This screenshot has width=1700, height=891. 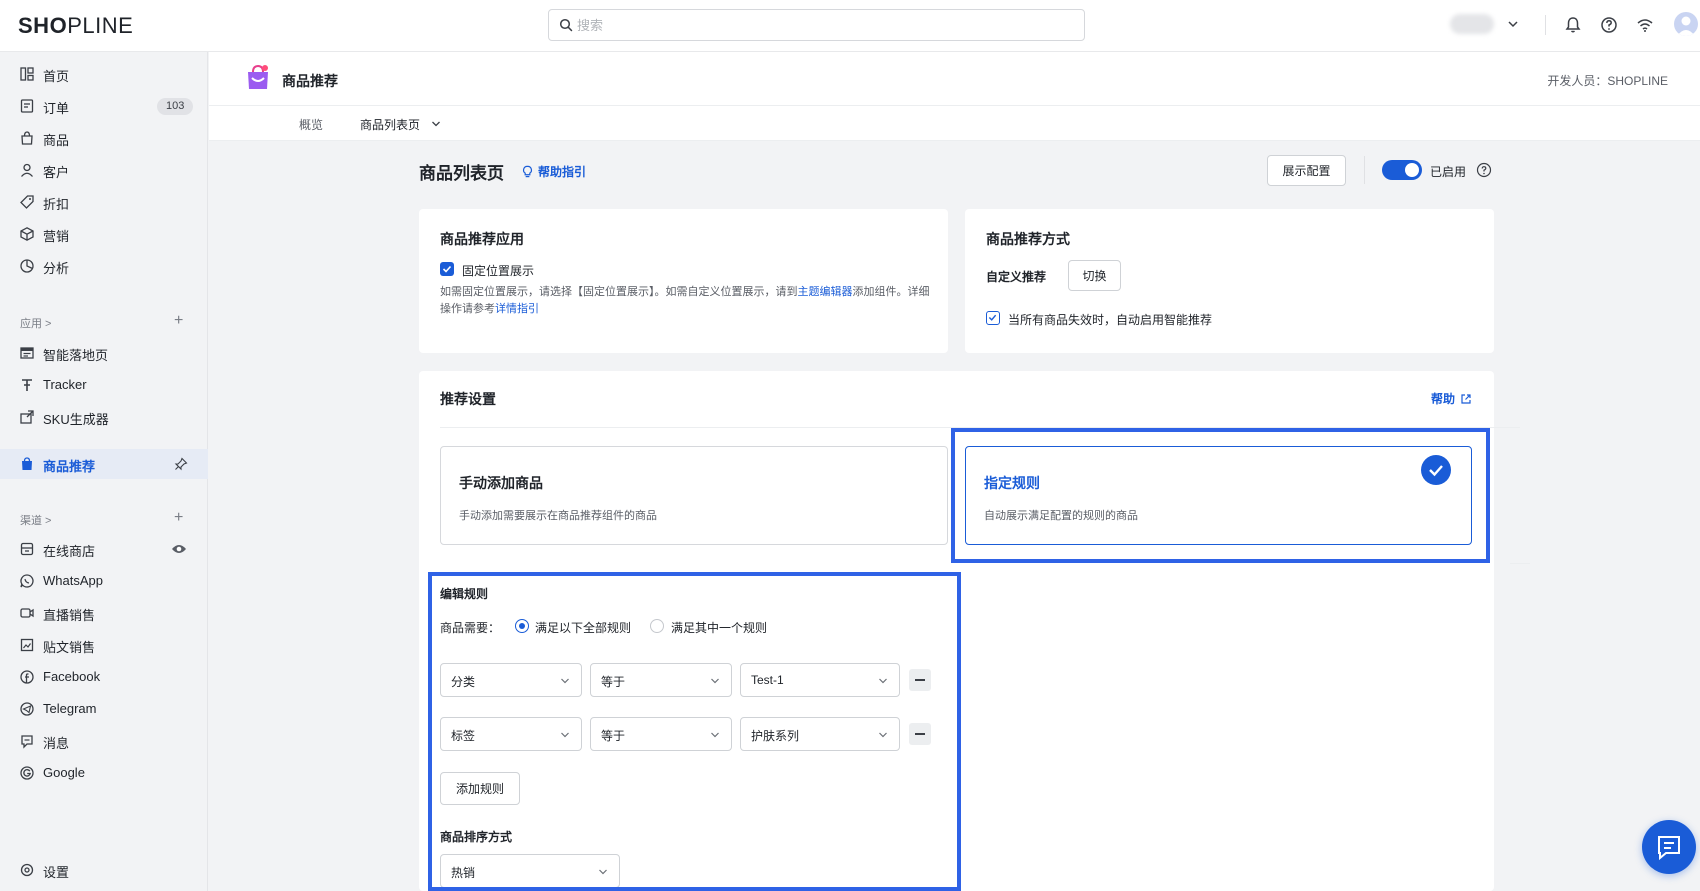 I want to click on theme-editor-link: 主题编辑器, so click(x=825, y=292).